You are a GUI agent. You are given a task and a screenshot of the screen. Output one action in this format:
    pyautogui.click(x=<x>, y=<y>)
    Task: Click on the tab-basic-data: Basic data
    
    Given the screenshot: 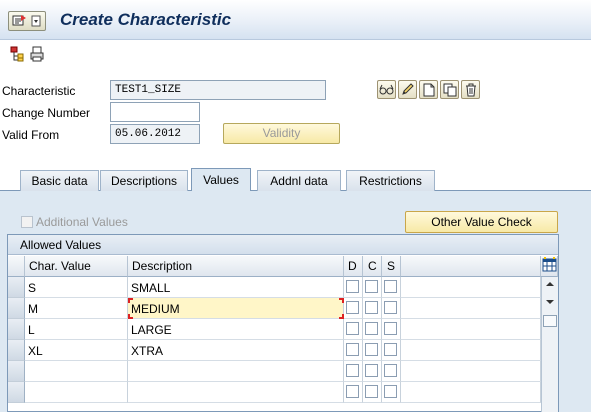 What is the action you would take?
    pyautogui.click(x=59, y=180)
    